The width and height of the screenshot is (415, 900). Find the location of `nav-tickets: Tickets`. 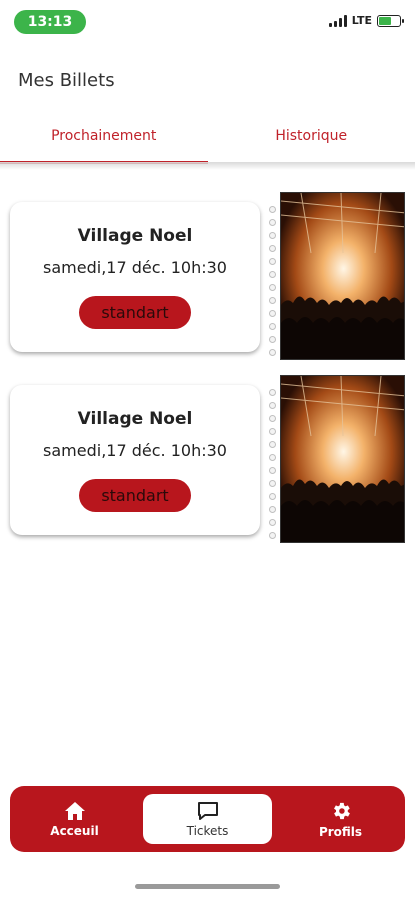

nav-tickets: Tickets is located at coordinates (207, 819).